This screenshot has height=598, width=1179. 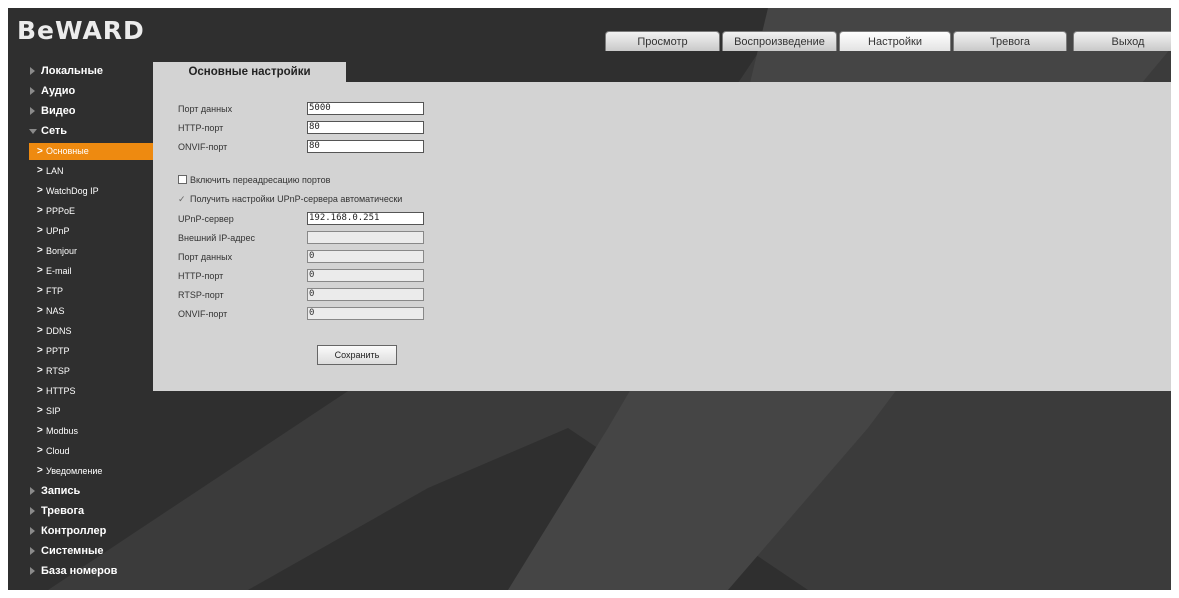 What do you see at coordinates (82, 171) in the screenshot?
I see `sidebar-sub-lan: > LAN` at bounding box center [82, 171].